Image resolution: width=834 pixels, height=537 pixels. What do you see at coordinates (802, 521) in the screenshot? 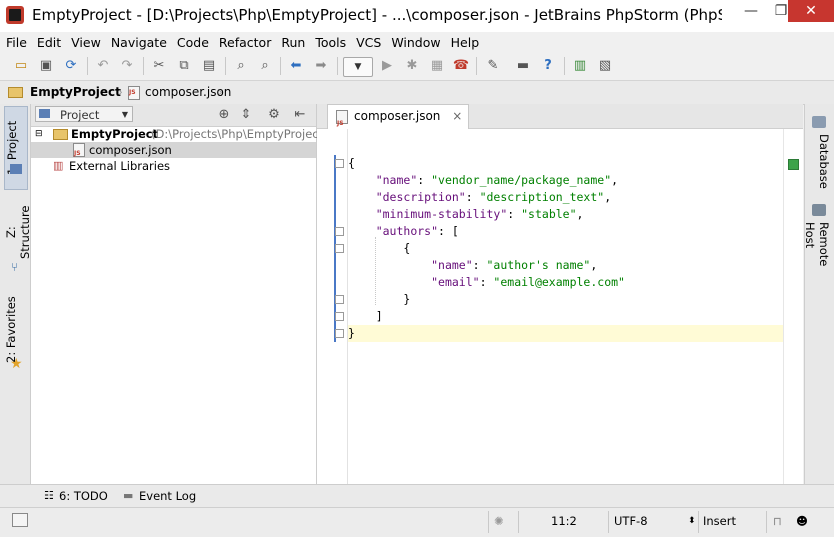
I see `hector-inspector-icon: ☻` at bounding box center [802, 521].